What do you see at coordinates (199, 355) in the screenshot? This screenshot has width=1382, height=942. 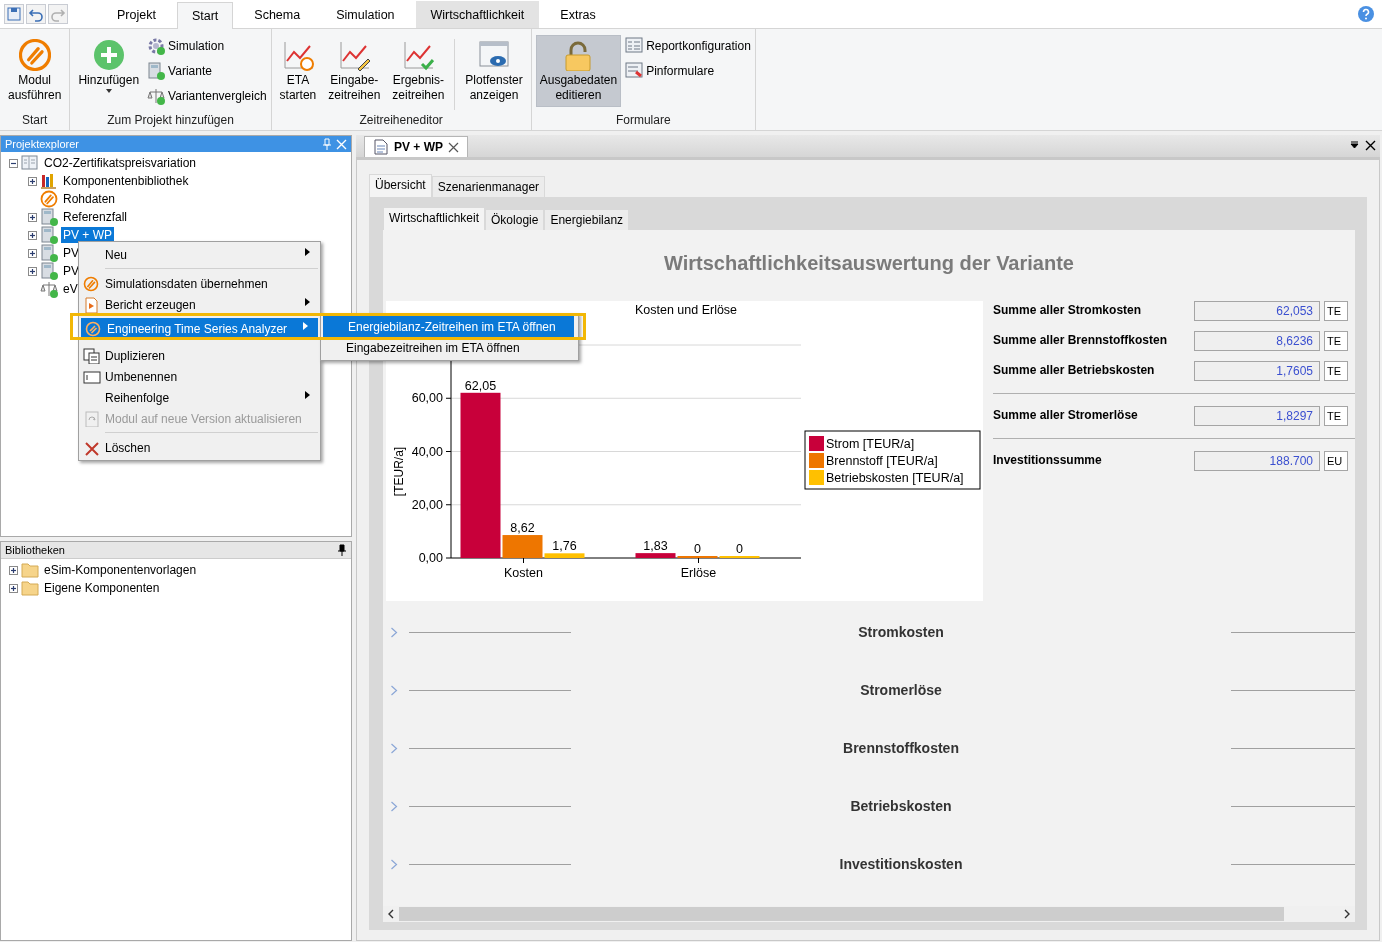 I see `menu-item: Duplizieren` at bounding box center [199, 355].